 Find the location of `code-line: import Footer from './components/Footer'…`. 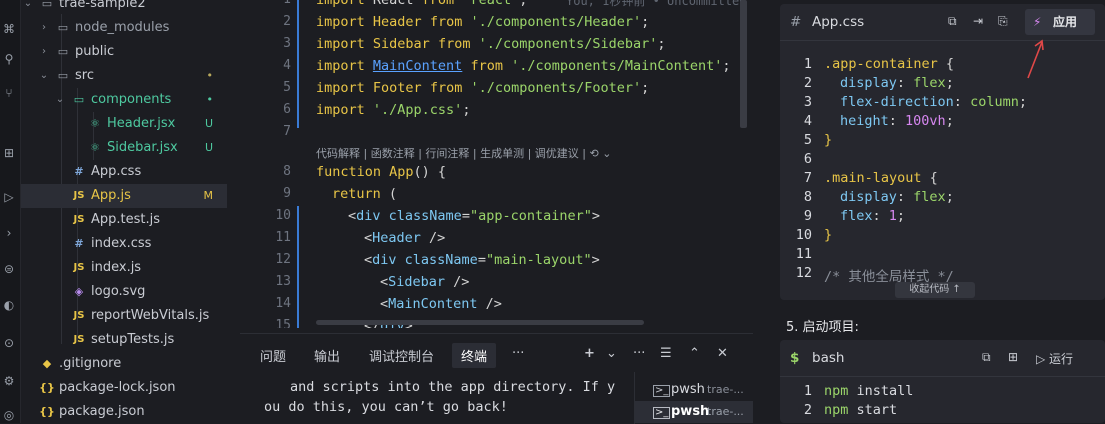

code-line: import Footer from './components/Footer'… is located at coordinates (483, 88).